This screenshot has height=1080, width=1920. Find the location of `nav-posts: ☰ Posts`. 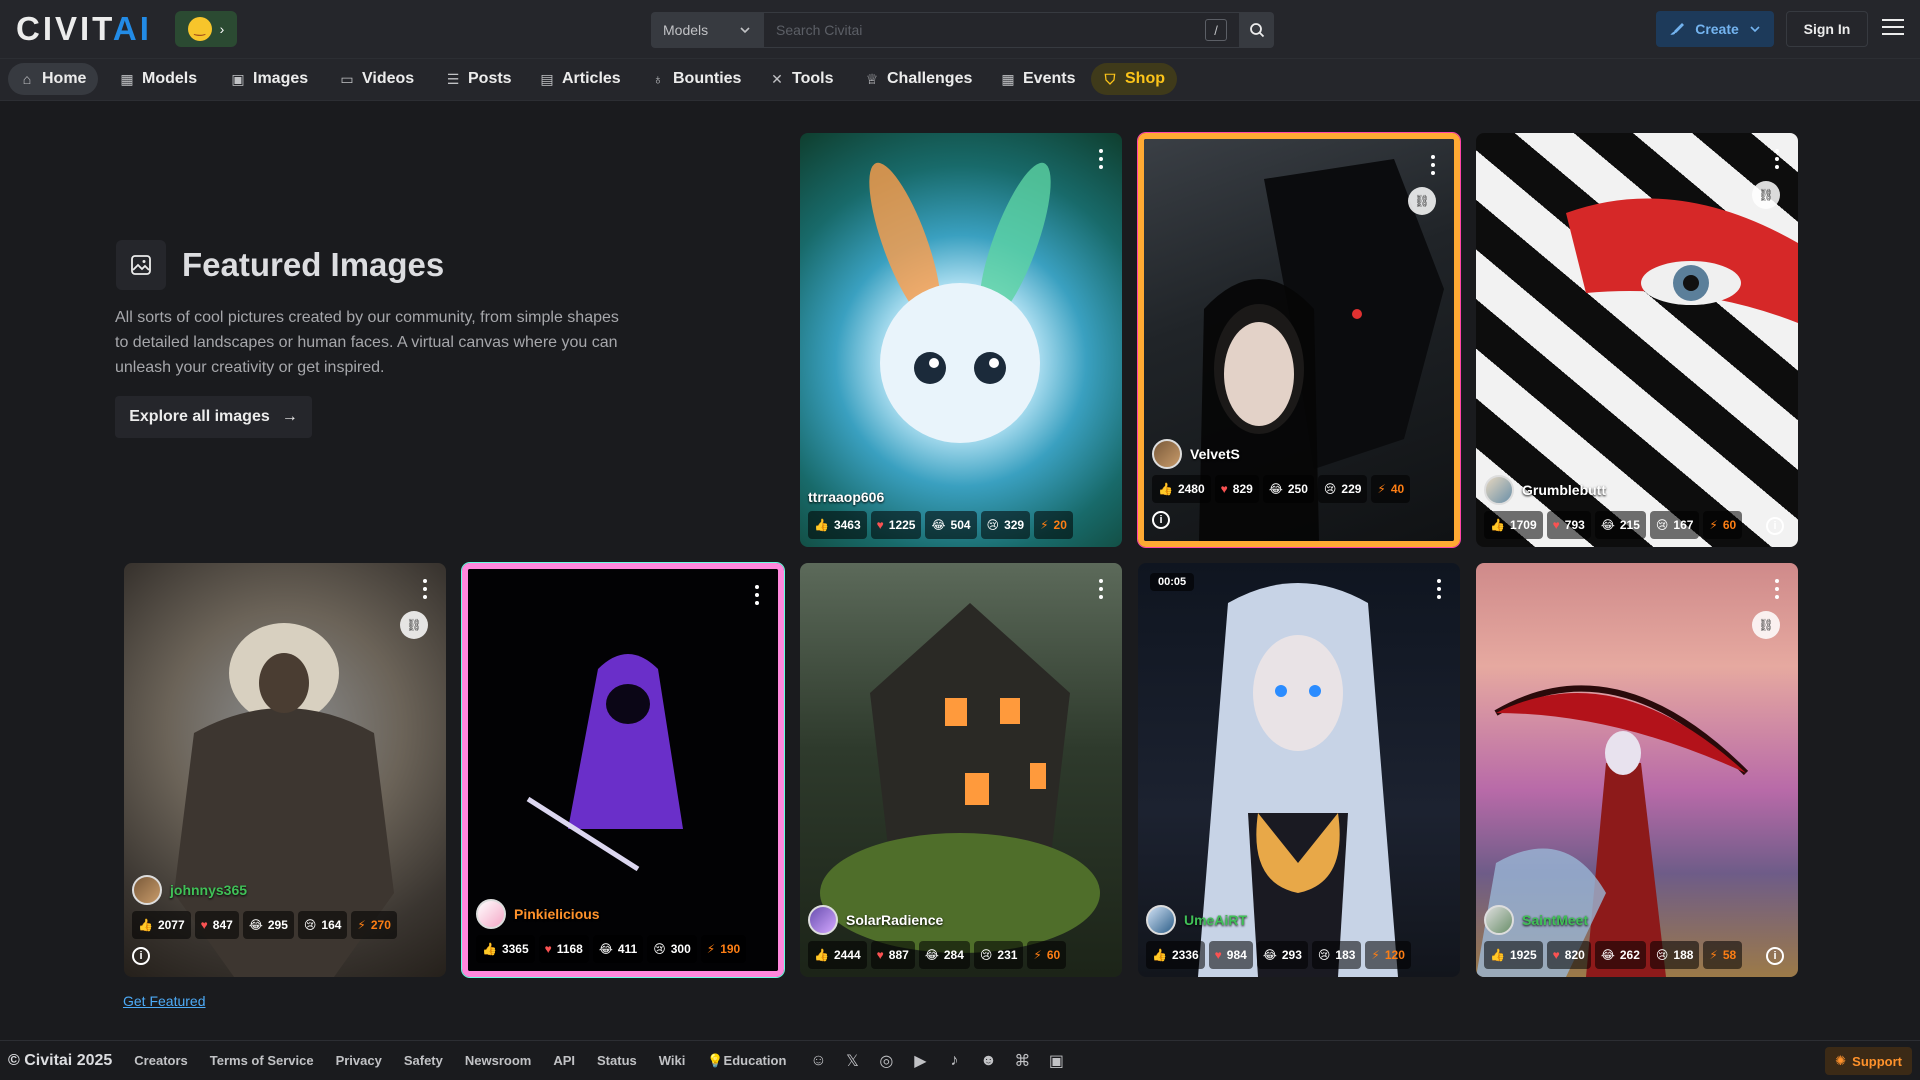

nav-posts: ☰ Posts is located at coordinates (479, 79).